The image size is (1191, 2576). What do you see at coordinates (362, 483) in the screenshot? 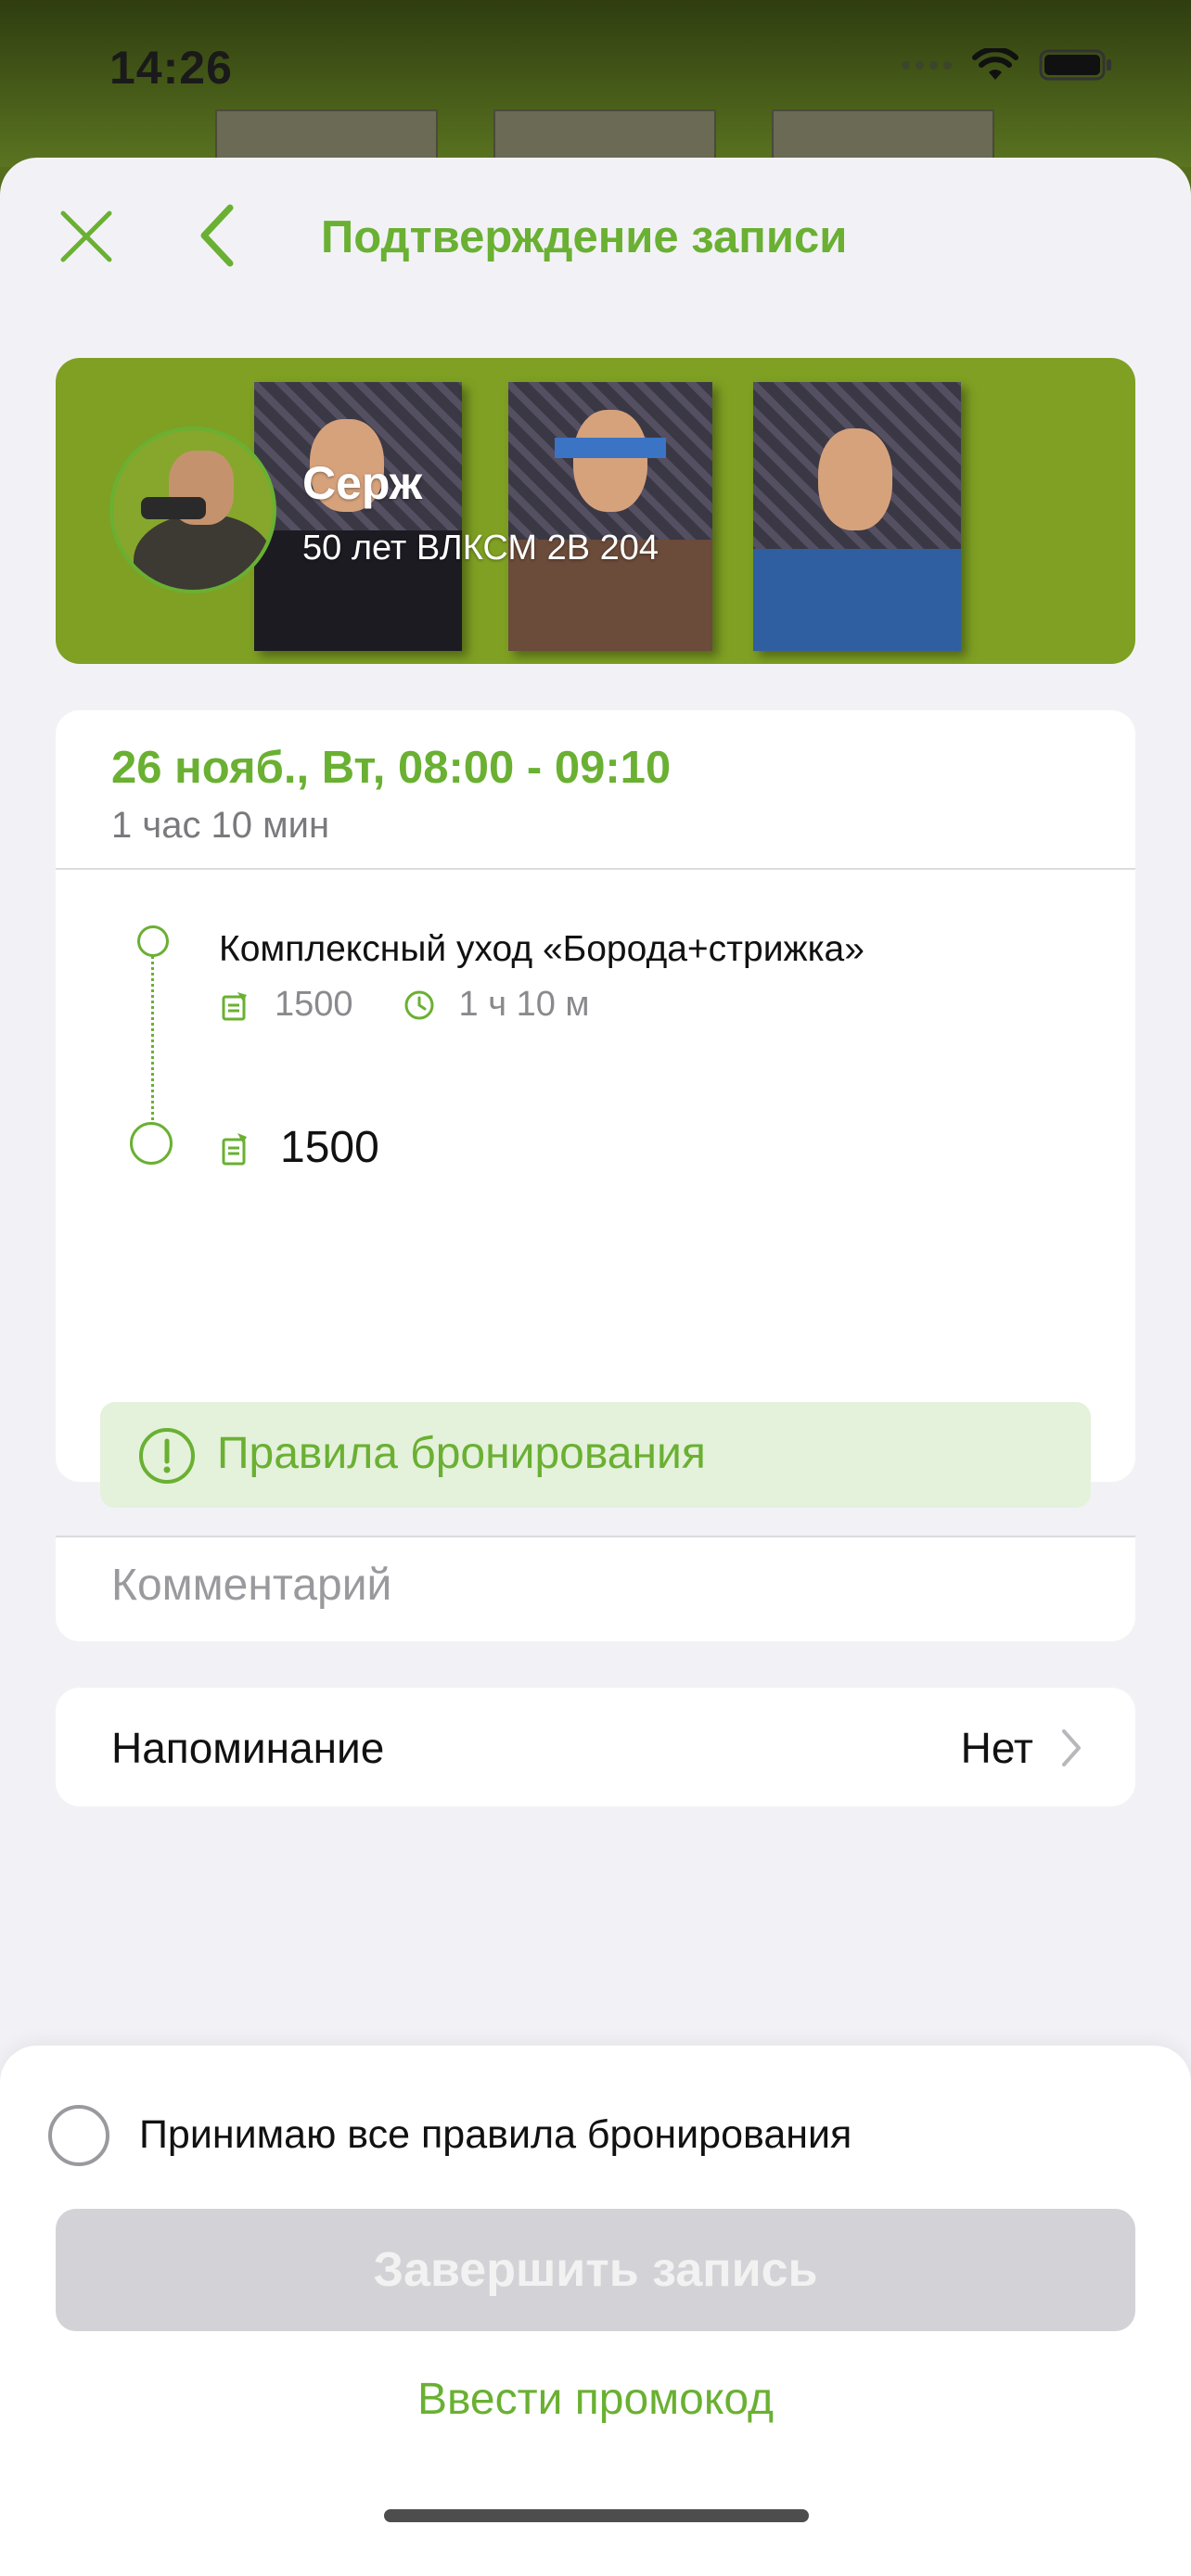
I see `master-name: Серж` at bounding box center [362, 483].